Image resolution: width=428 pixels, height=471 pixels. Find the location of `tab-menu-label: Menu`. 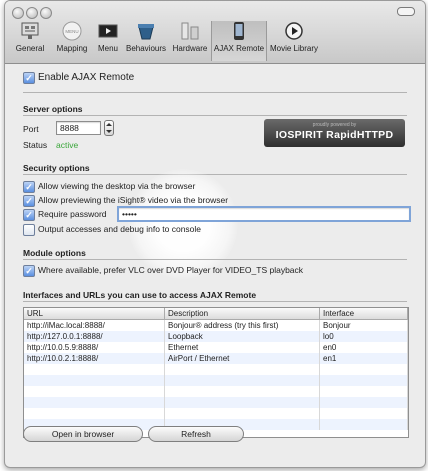

tab-menu-label: Menu is located at coordinates (107, 48).